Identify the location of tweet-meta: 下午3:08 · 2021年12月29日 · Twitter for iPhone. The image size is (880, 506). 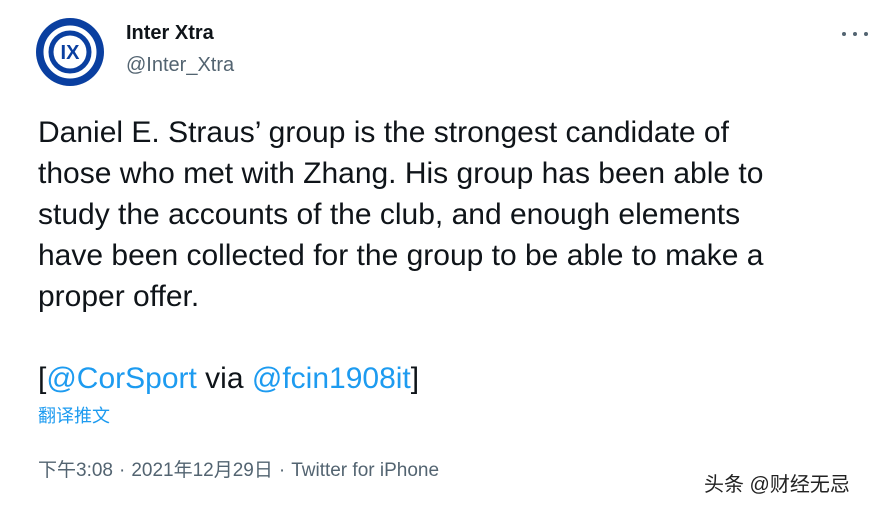
(238, 468).